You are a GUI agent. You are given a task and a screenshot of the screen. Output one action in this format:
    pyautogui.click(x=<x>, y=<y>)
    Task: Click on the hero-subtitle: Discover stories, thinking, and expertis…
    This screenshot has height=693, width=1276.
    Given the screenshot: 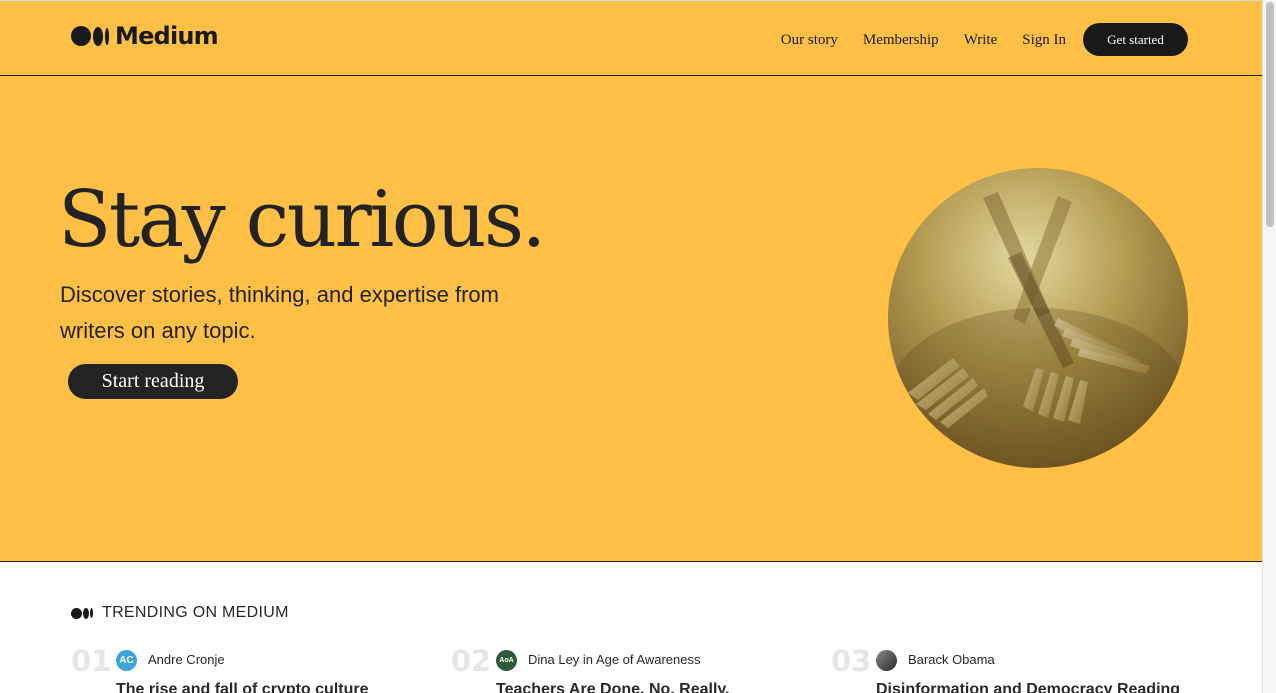 What is the action you would take?
    pyautogui.click(x=279, y=312)
    